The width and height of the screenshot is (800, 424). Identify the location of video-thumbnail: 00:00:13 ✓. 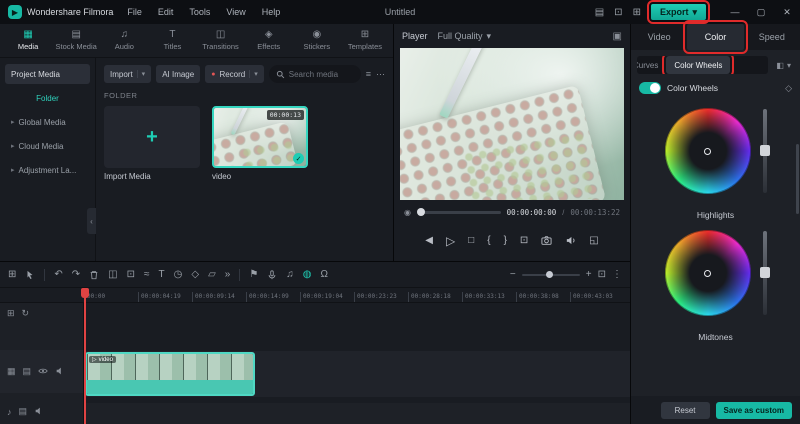
(260, 137).